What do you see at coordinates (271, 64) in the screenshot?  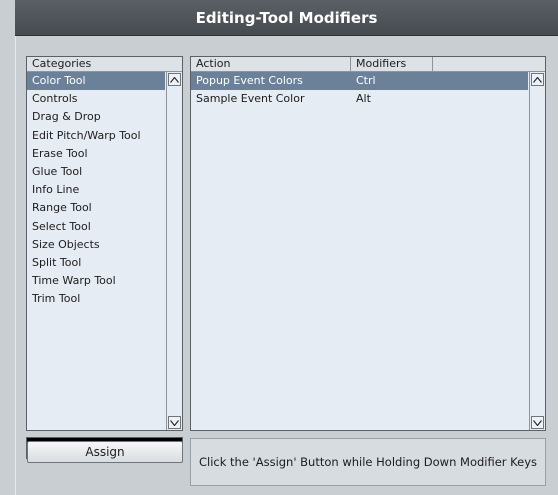 I see `action-column-header: Action` at bounding box center [271, 64].